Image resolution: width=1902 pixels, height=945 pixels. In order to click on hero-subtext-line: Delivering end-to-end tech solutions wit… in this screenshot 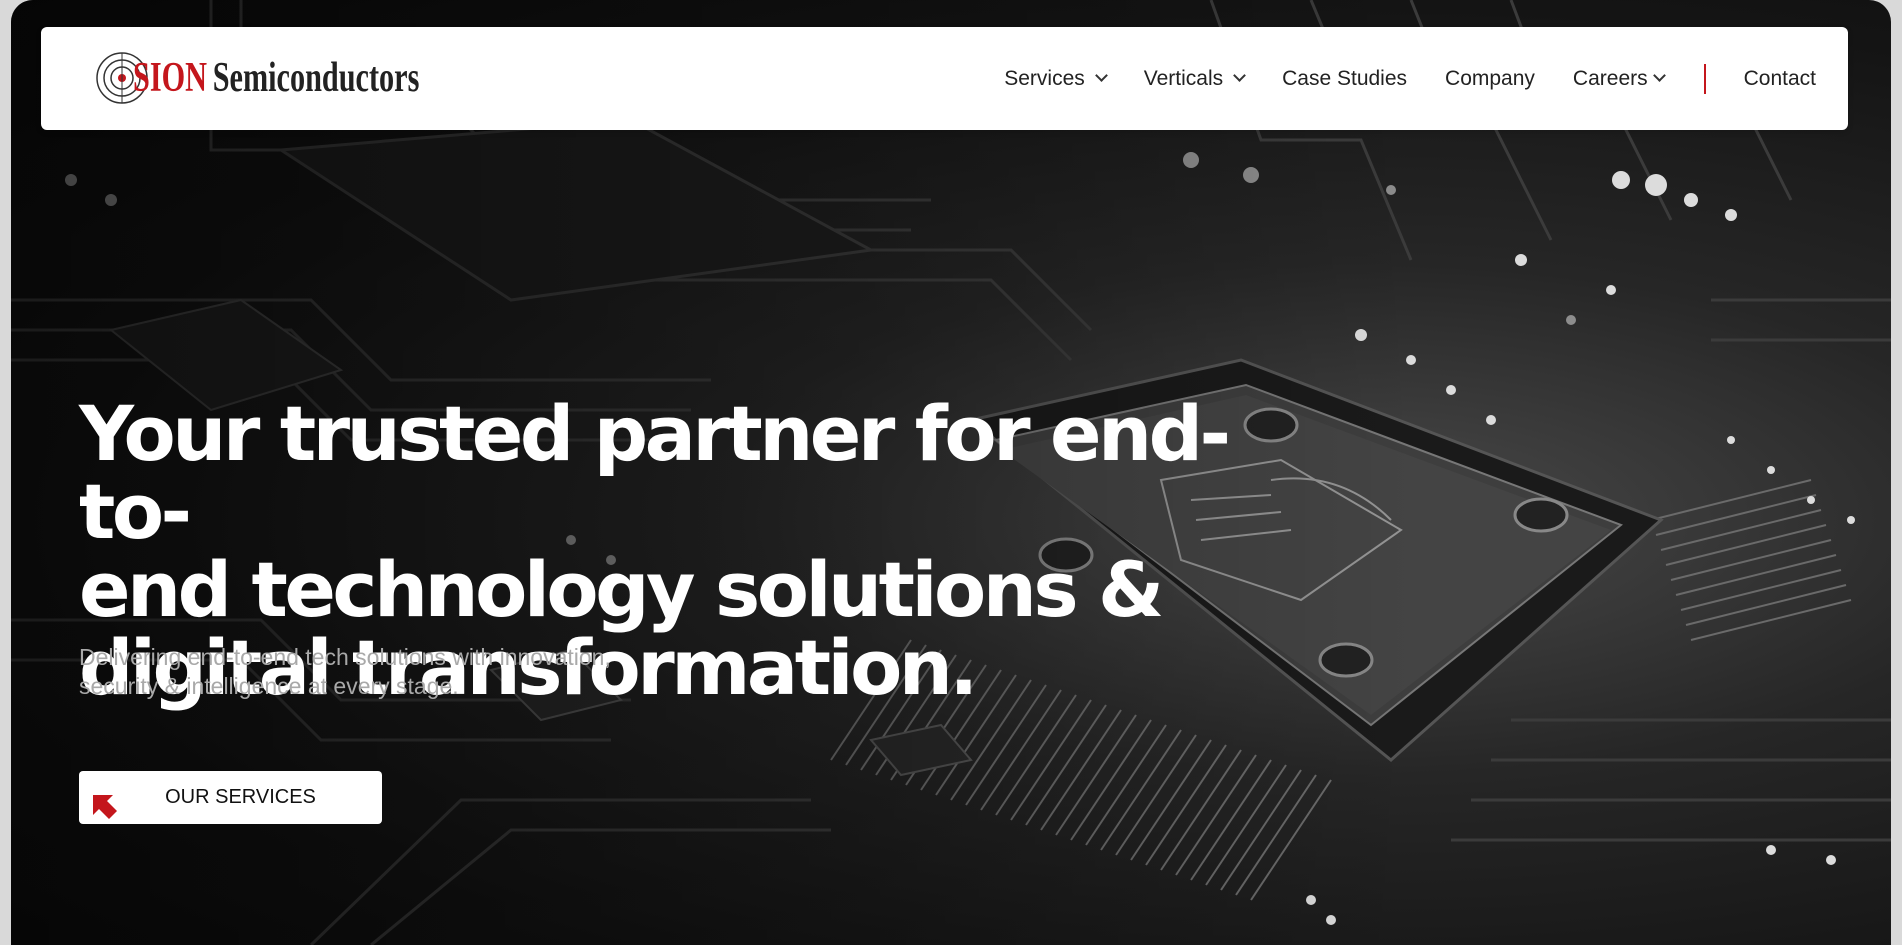, I will do `click(345, 657)`.